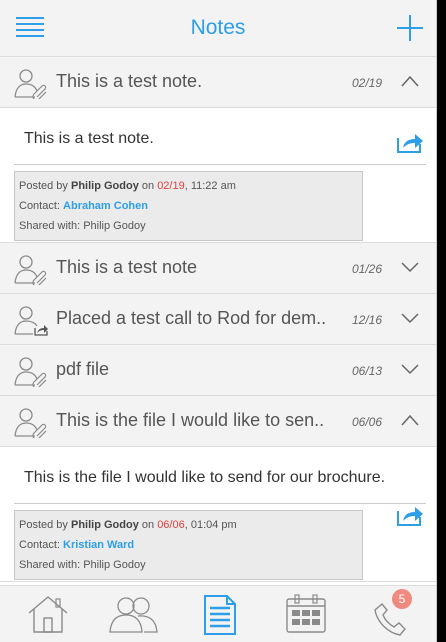 The width and height of the screenshot is (446, 642). I want to click on contact-link: Kristian Ward, so click(98, 545).